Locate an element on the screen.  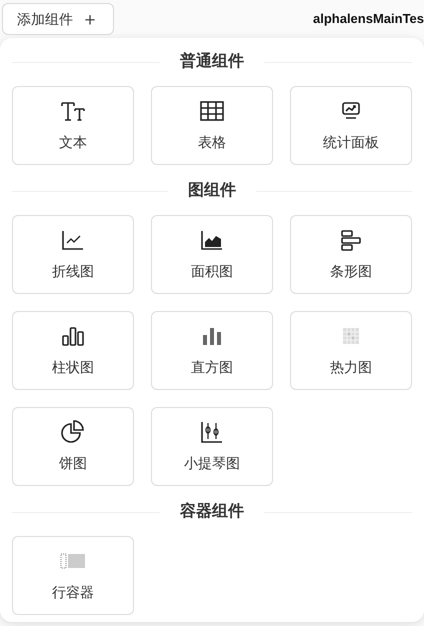
add-component-button: 添加组件 ＋ is located at coordinates (58, 19).